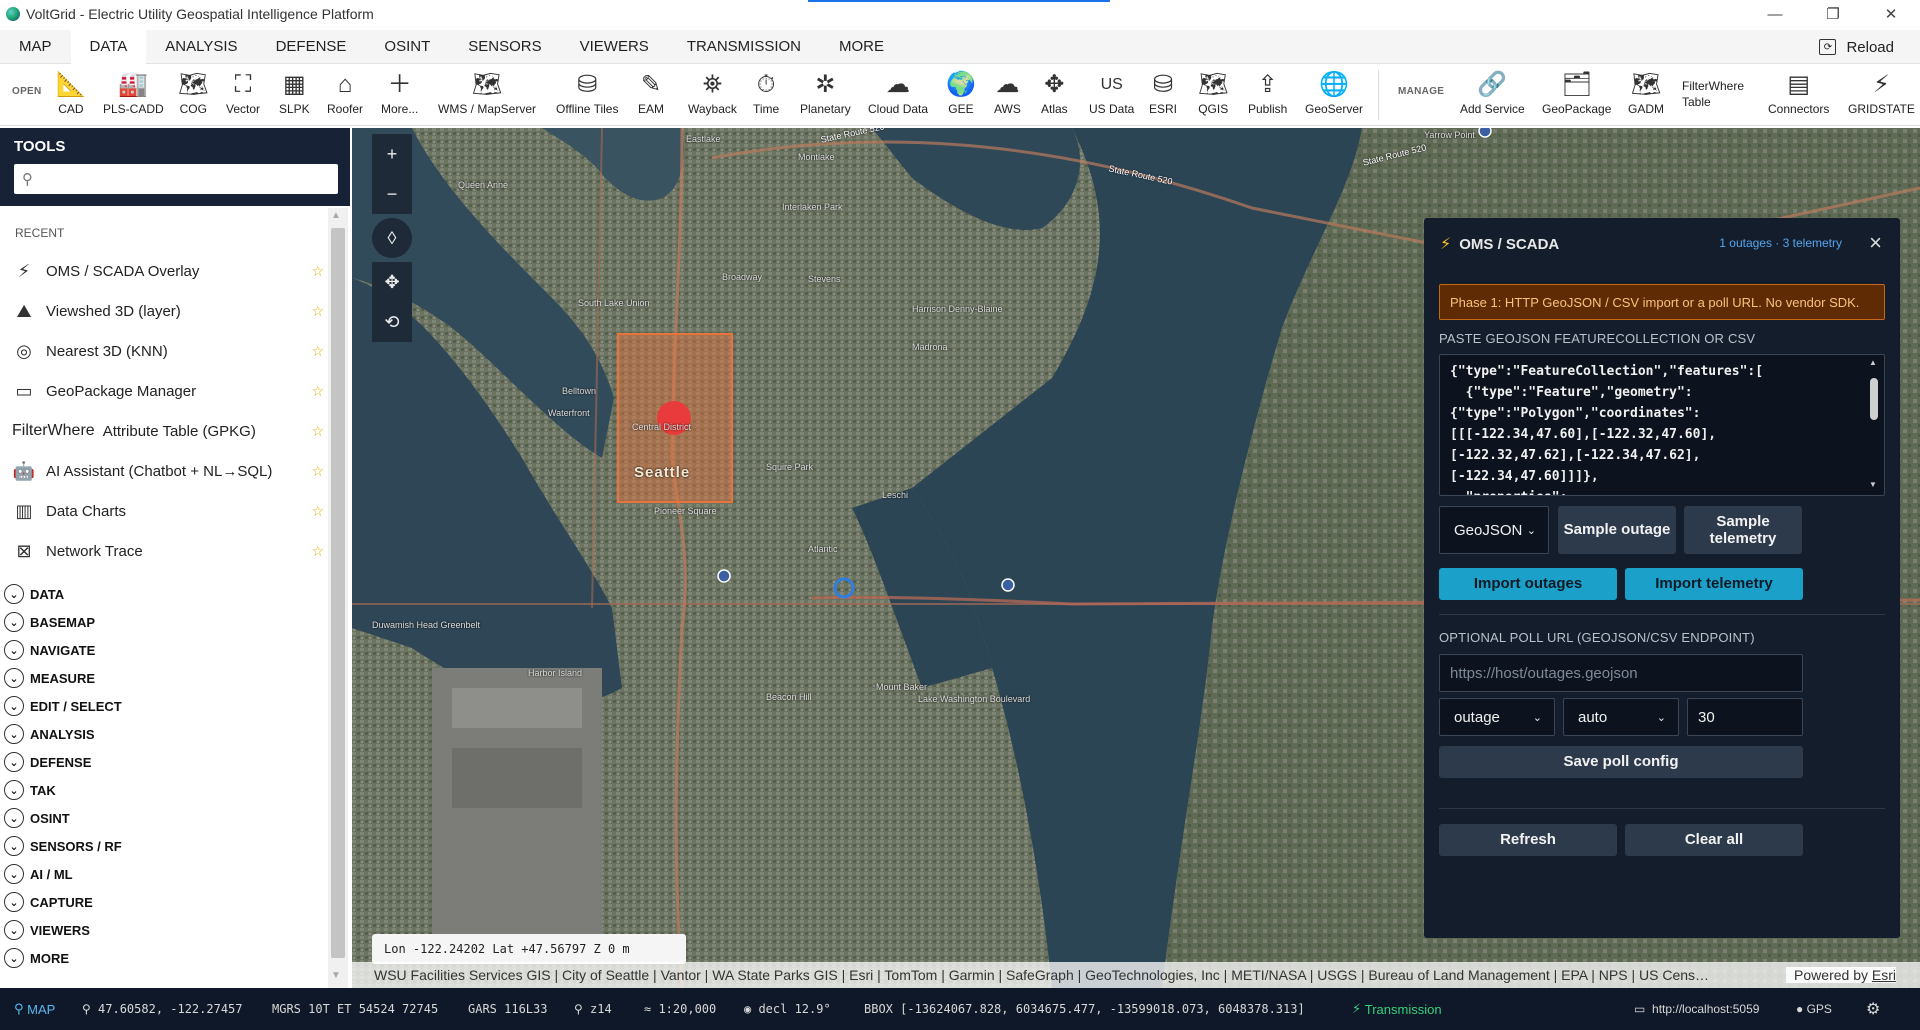 This screenshot has height=1030, width=1920. Describe the element at coordinates (1713, 94) in the screenshot. I see `filterwhere-table-button: FilterWhere Table` at that location.